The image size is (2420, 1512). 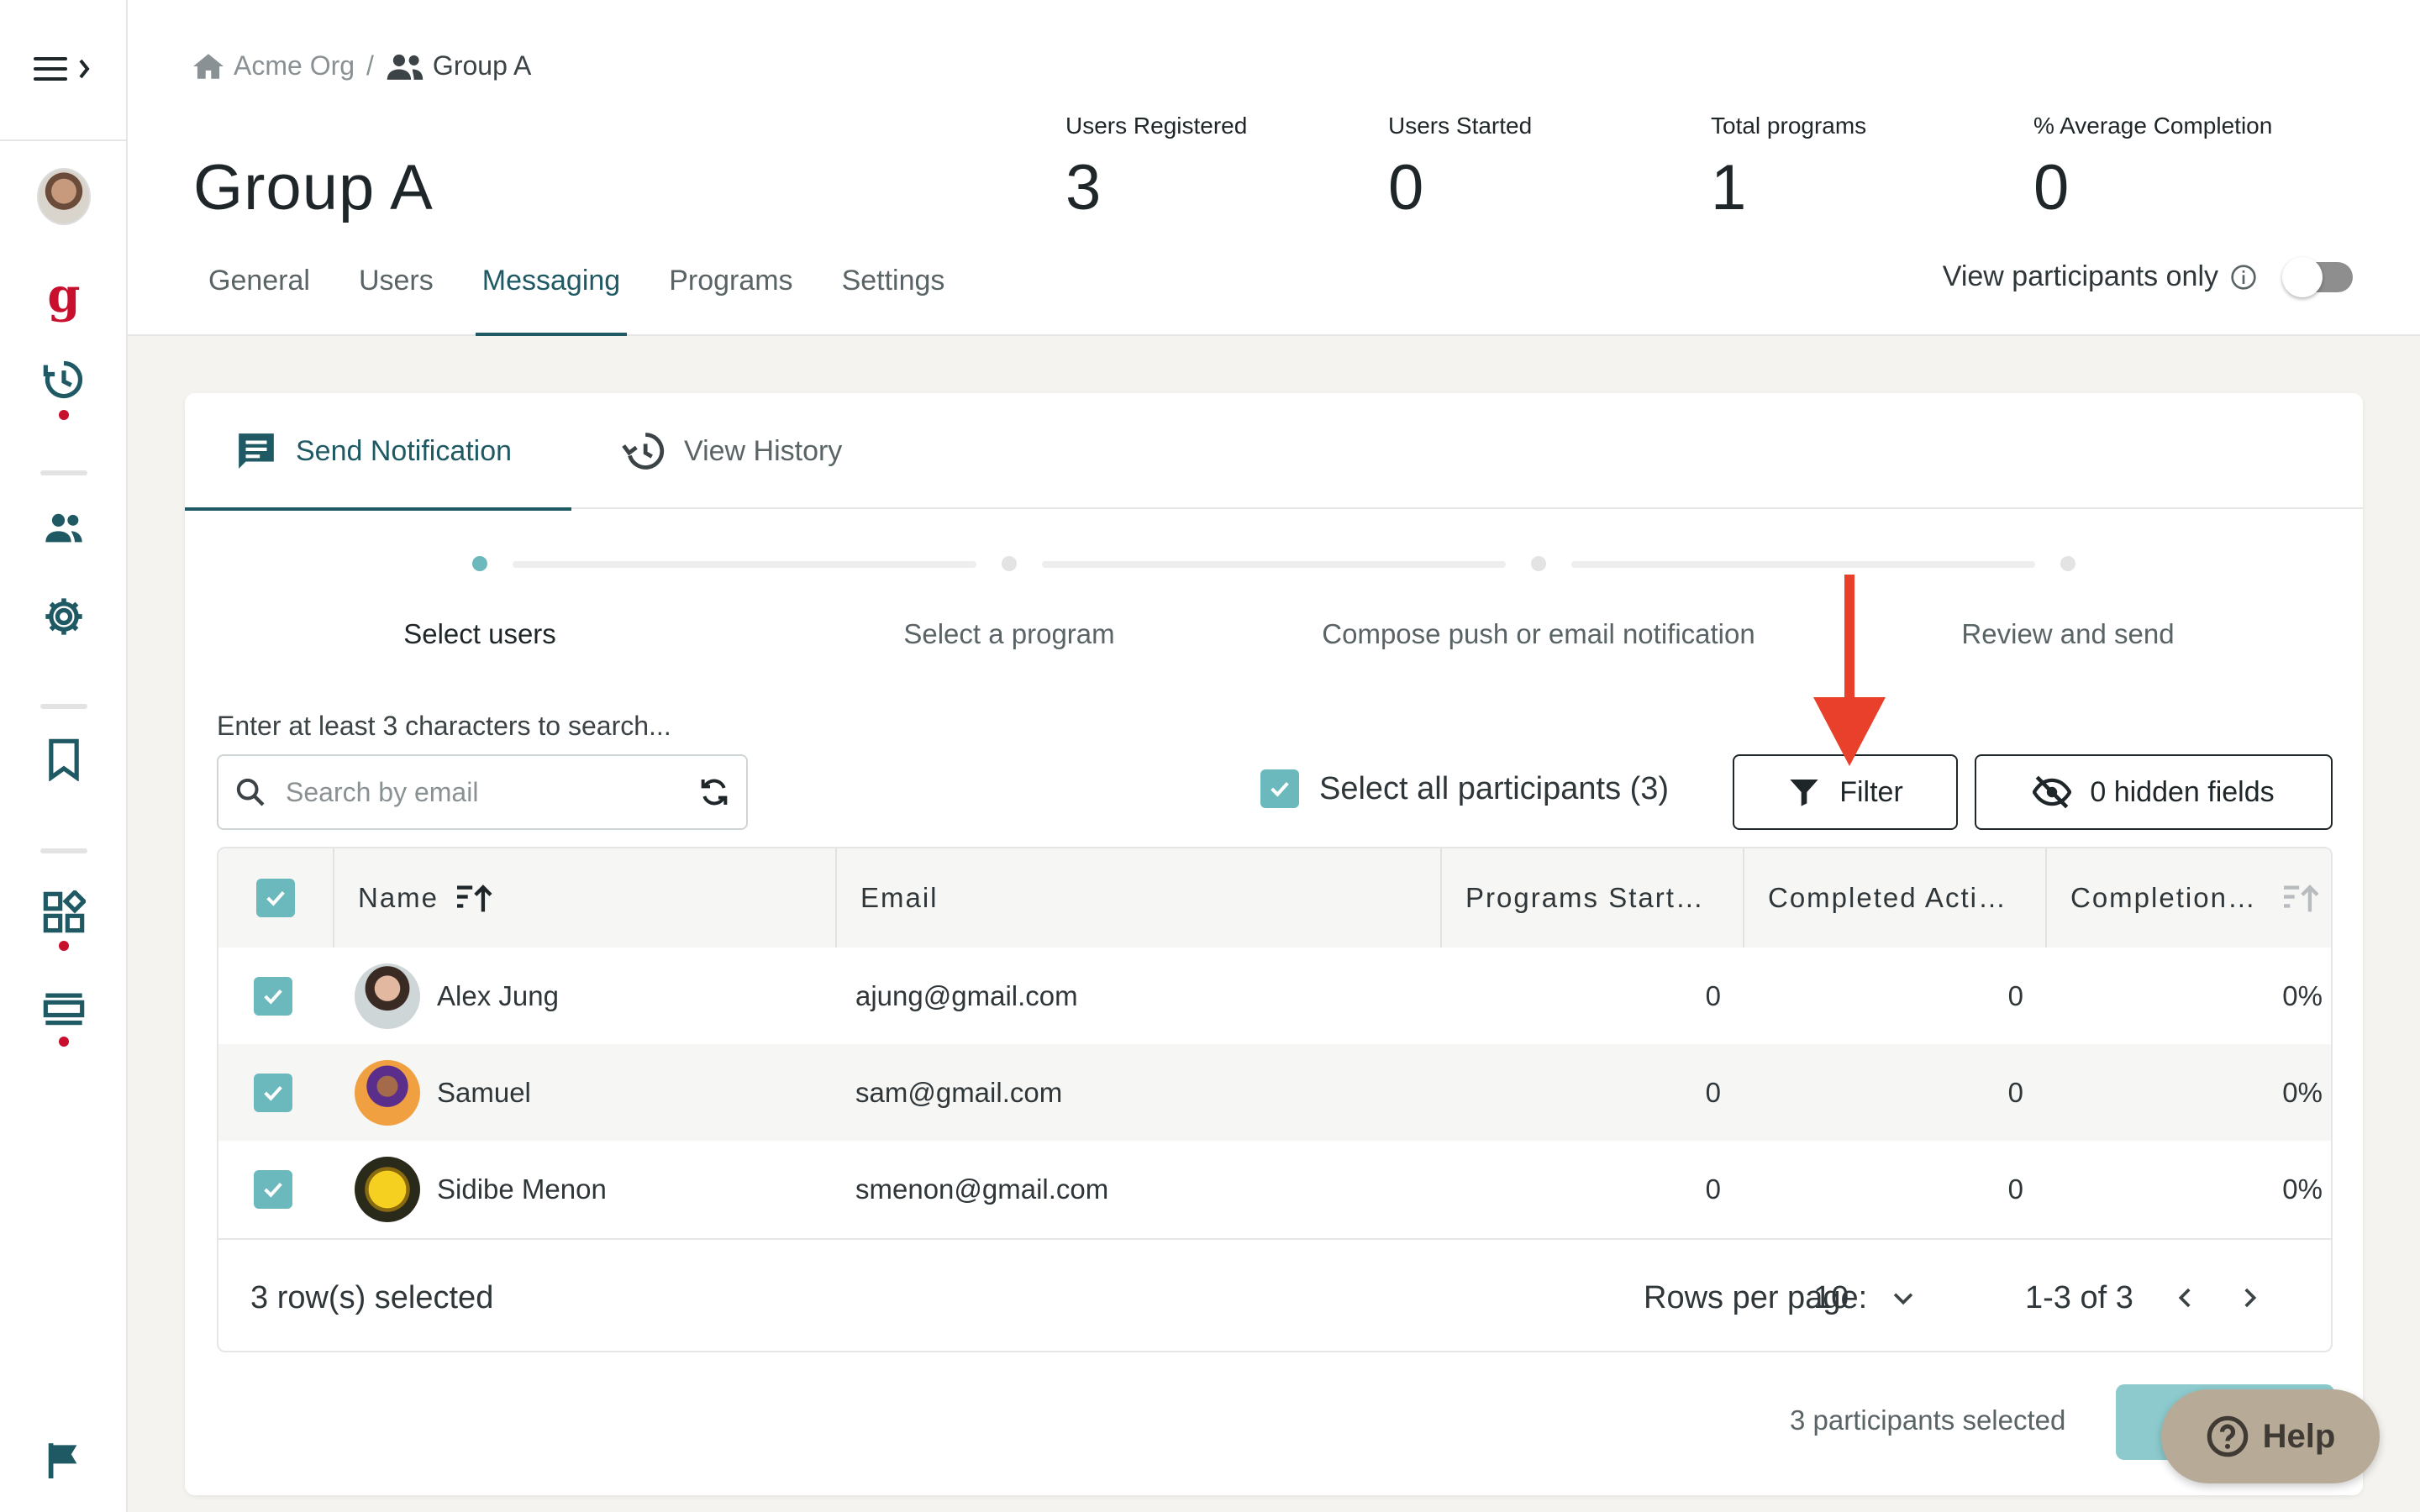 What do you see at coordinates (481, 1189) in the screenshot?
I see `user-cell: Sidibe Menon` at bounding box center [481, 1189].